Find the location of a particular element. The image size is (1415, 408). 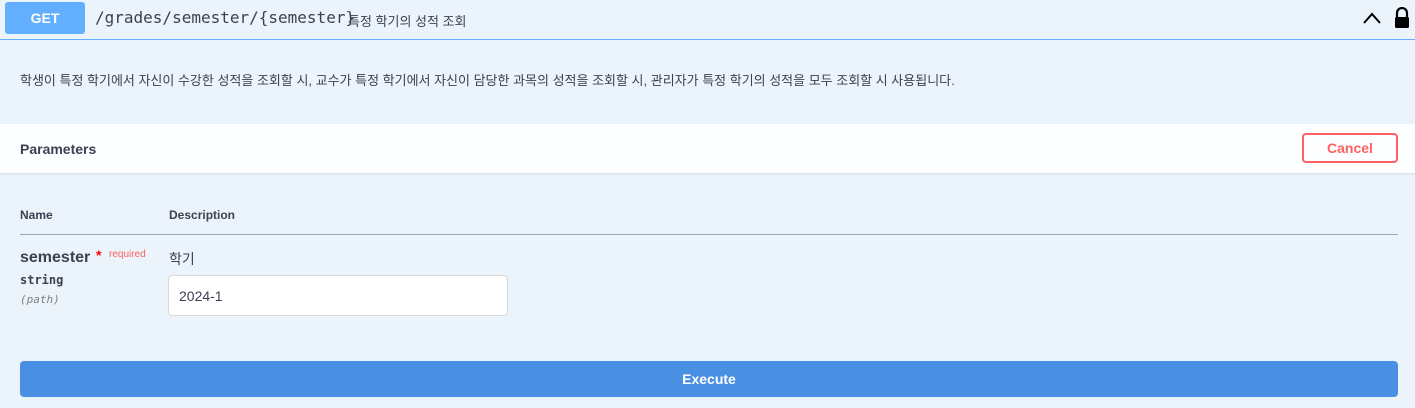

semester-input is located at coordinates (338, 295).